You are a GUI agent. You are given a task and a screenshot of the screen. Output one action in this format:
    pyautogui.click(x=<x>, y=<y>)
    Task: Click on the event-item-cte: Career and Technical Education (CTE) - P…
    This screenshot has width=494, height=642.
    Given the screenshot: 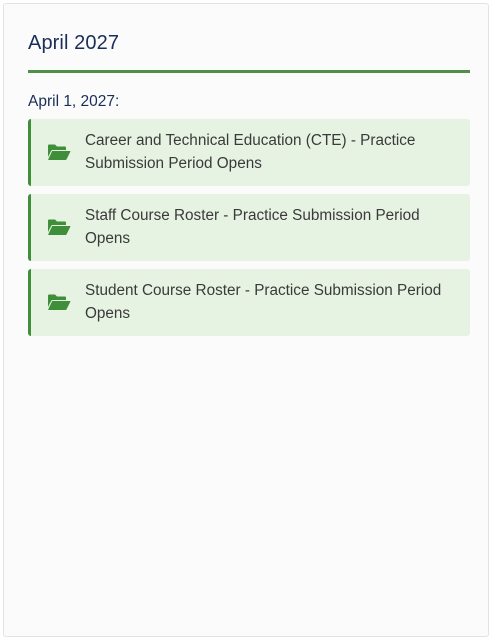 What is the action you would take?
    pyautogui.click(x=249, y=152)
    